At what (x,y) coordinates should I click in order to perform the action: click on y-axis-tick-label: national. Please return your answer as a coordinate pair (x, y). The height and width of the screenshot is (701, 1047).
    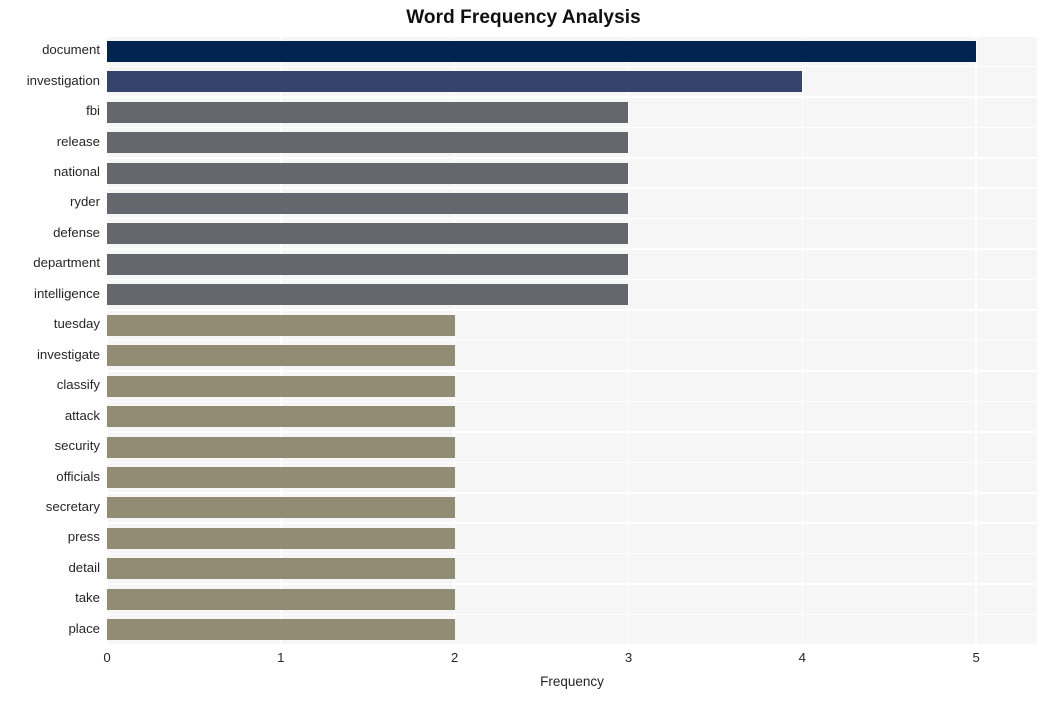
    Looking at the image, I should click on (76, 172).